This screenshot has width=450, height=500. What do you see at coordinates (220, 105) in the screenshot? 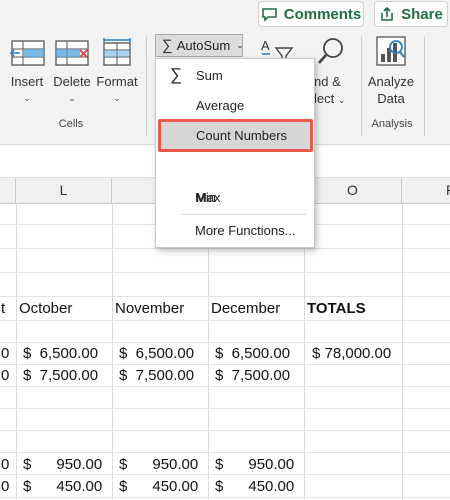
I see `menu-item-average-label: Average` at bounding box center [220, 105].